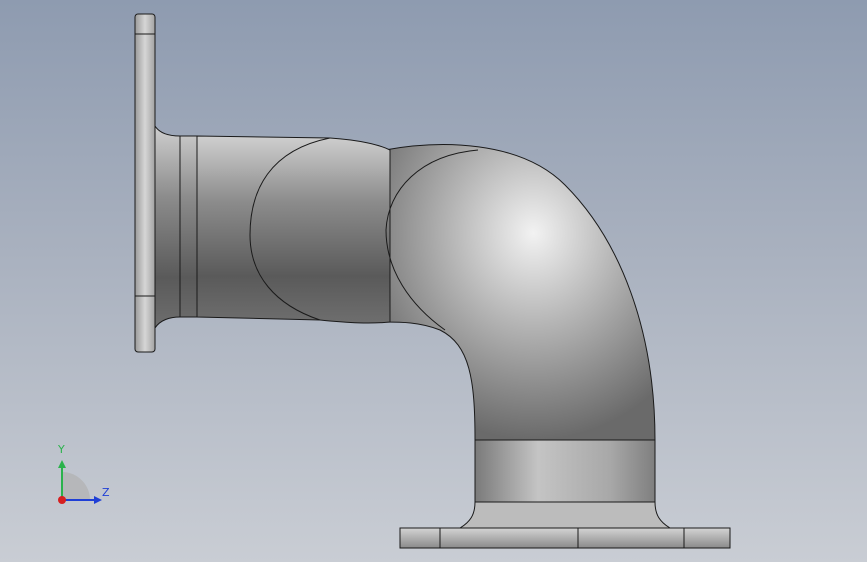  Describe the element at coordinates (62, 464) in the screenshot. I see `triad-y-arrow` at that location.